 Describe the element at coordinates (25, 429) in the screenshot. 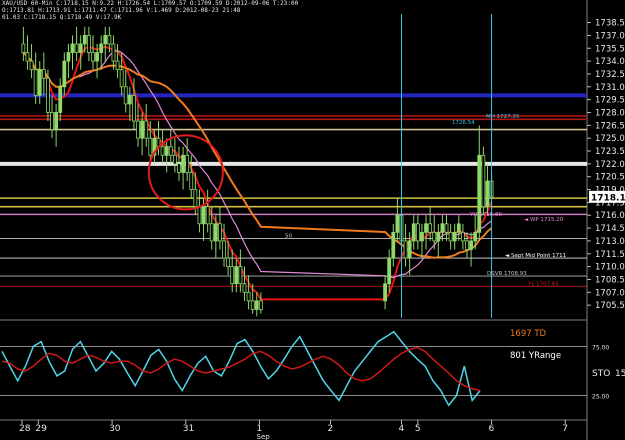

I see `time-tick-label: 28` at that location.